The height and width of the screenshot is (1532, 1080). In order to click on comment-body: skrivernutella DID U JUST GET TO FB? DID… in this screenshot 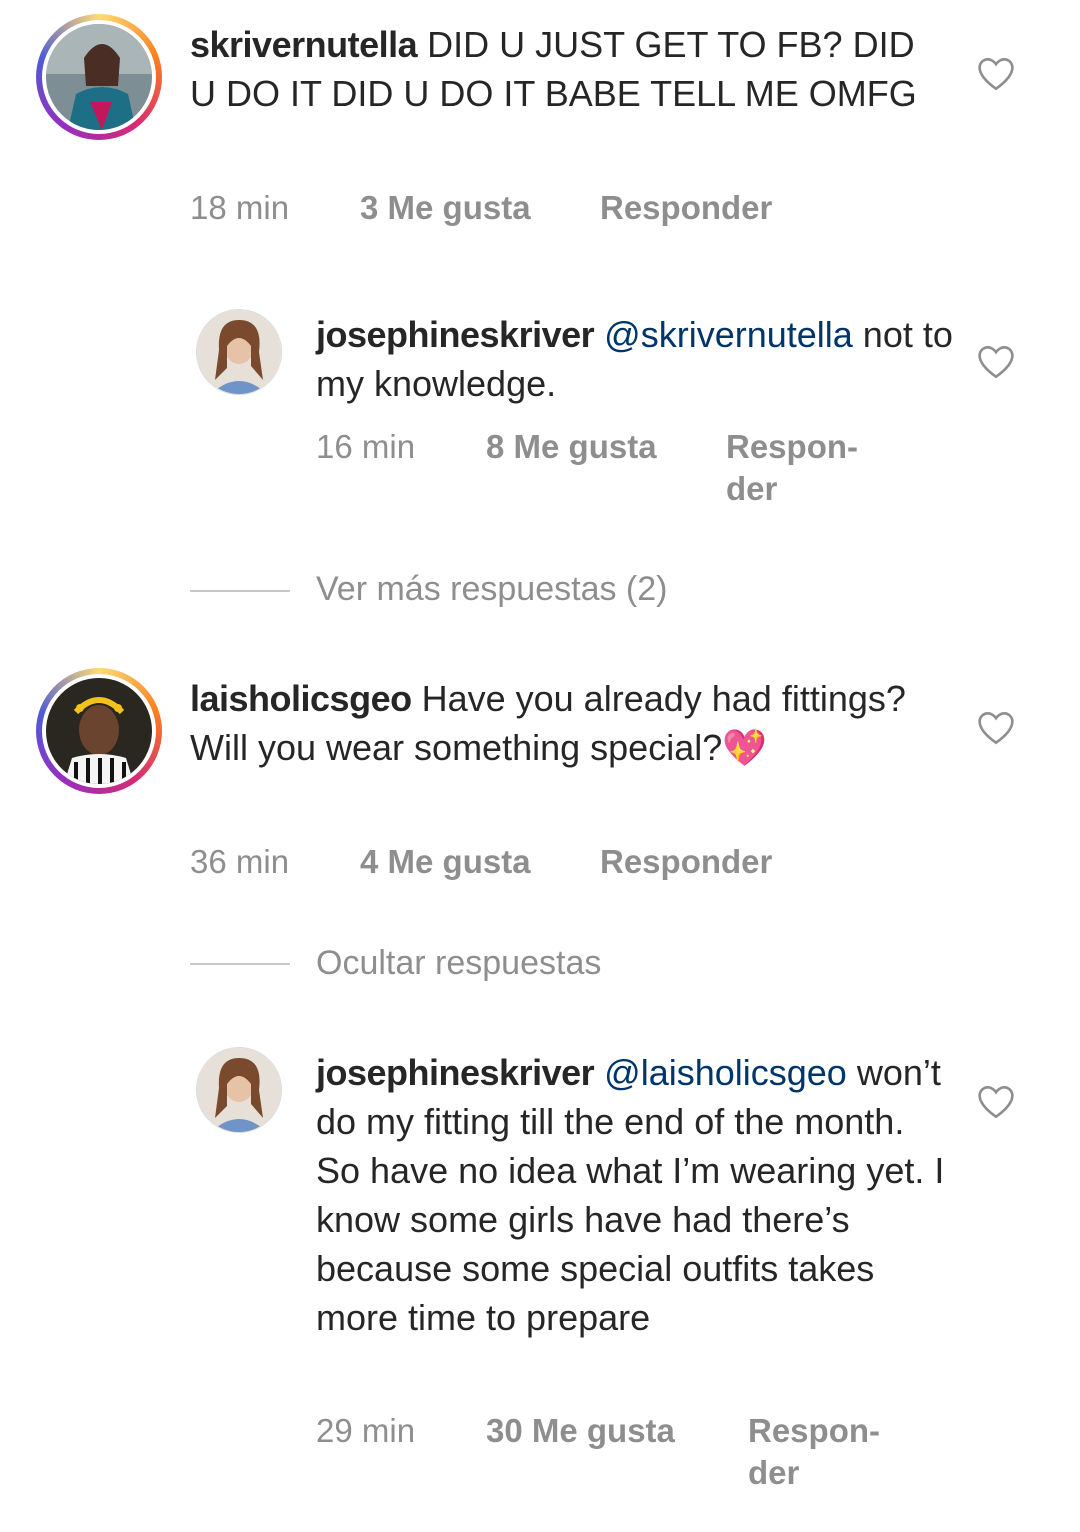, I will do `click(570, 69)`.